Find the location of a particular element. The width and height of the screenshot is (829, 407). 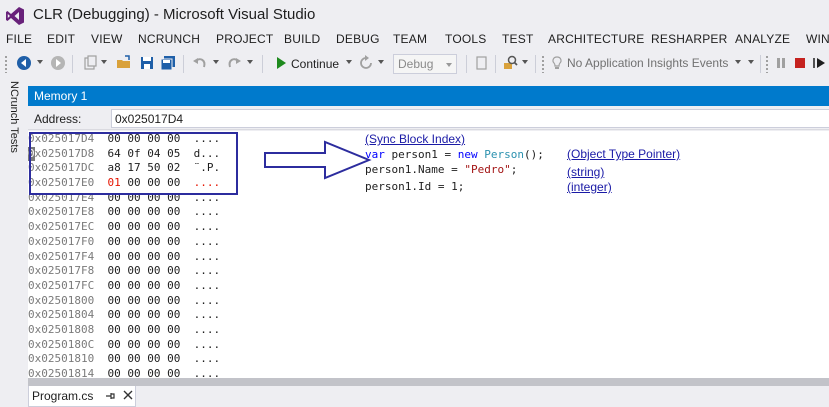

memory-address: 0x02501814 is located at coordinates (61, 372).